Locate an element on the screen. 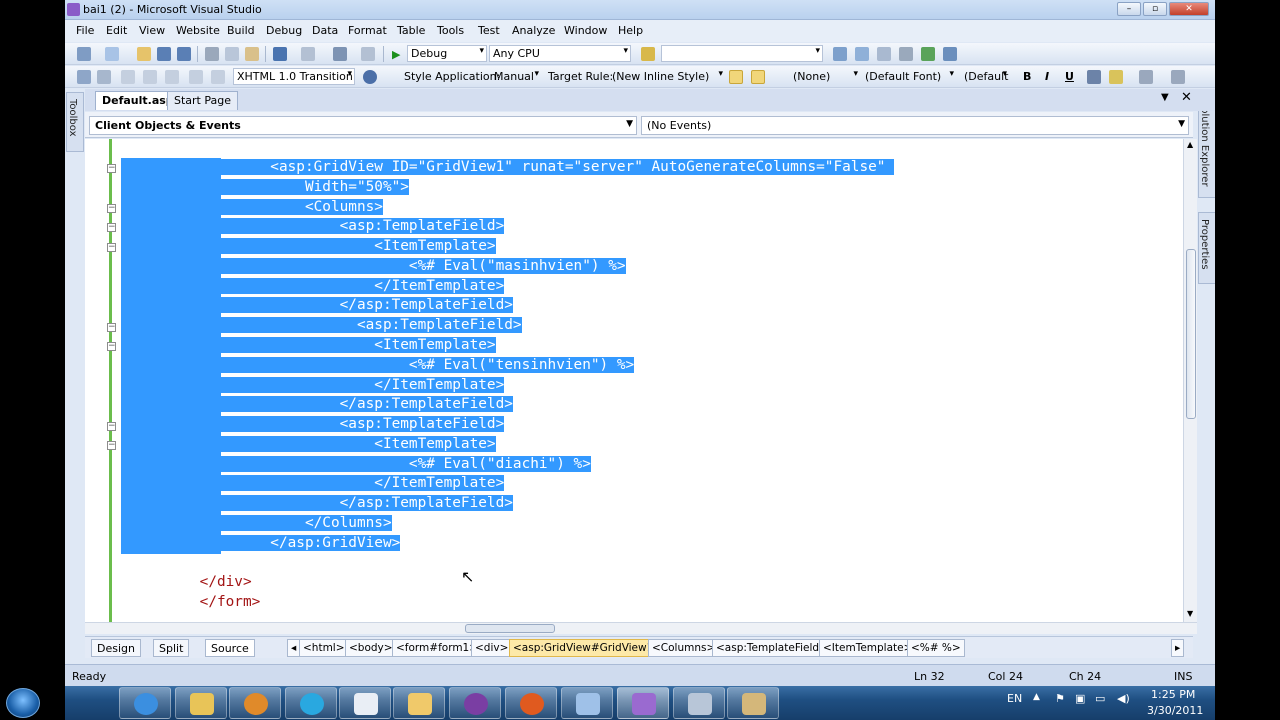  skype-task is located at coordinates (311, 703).